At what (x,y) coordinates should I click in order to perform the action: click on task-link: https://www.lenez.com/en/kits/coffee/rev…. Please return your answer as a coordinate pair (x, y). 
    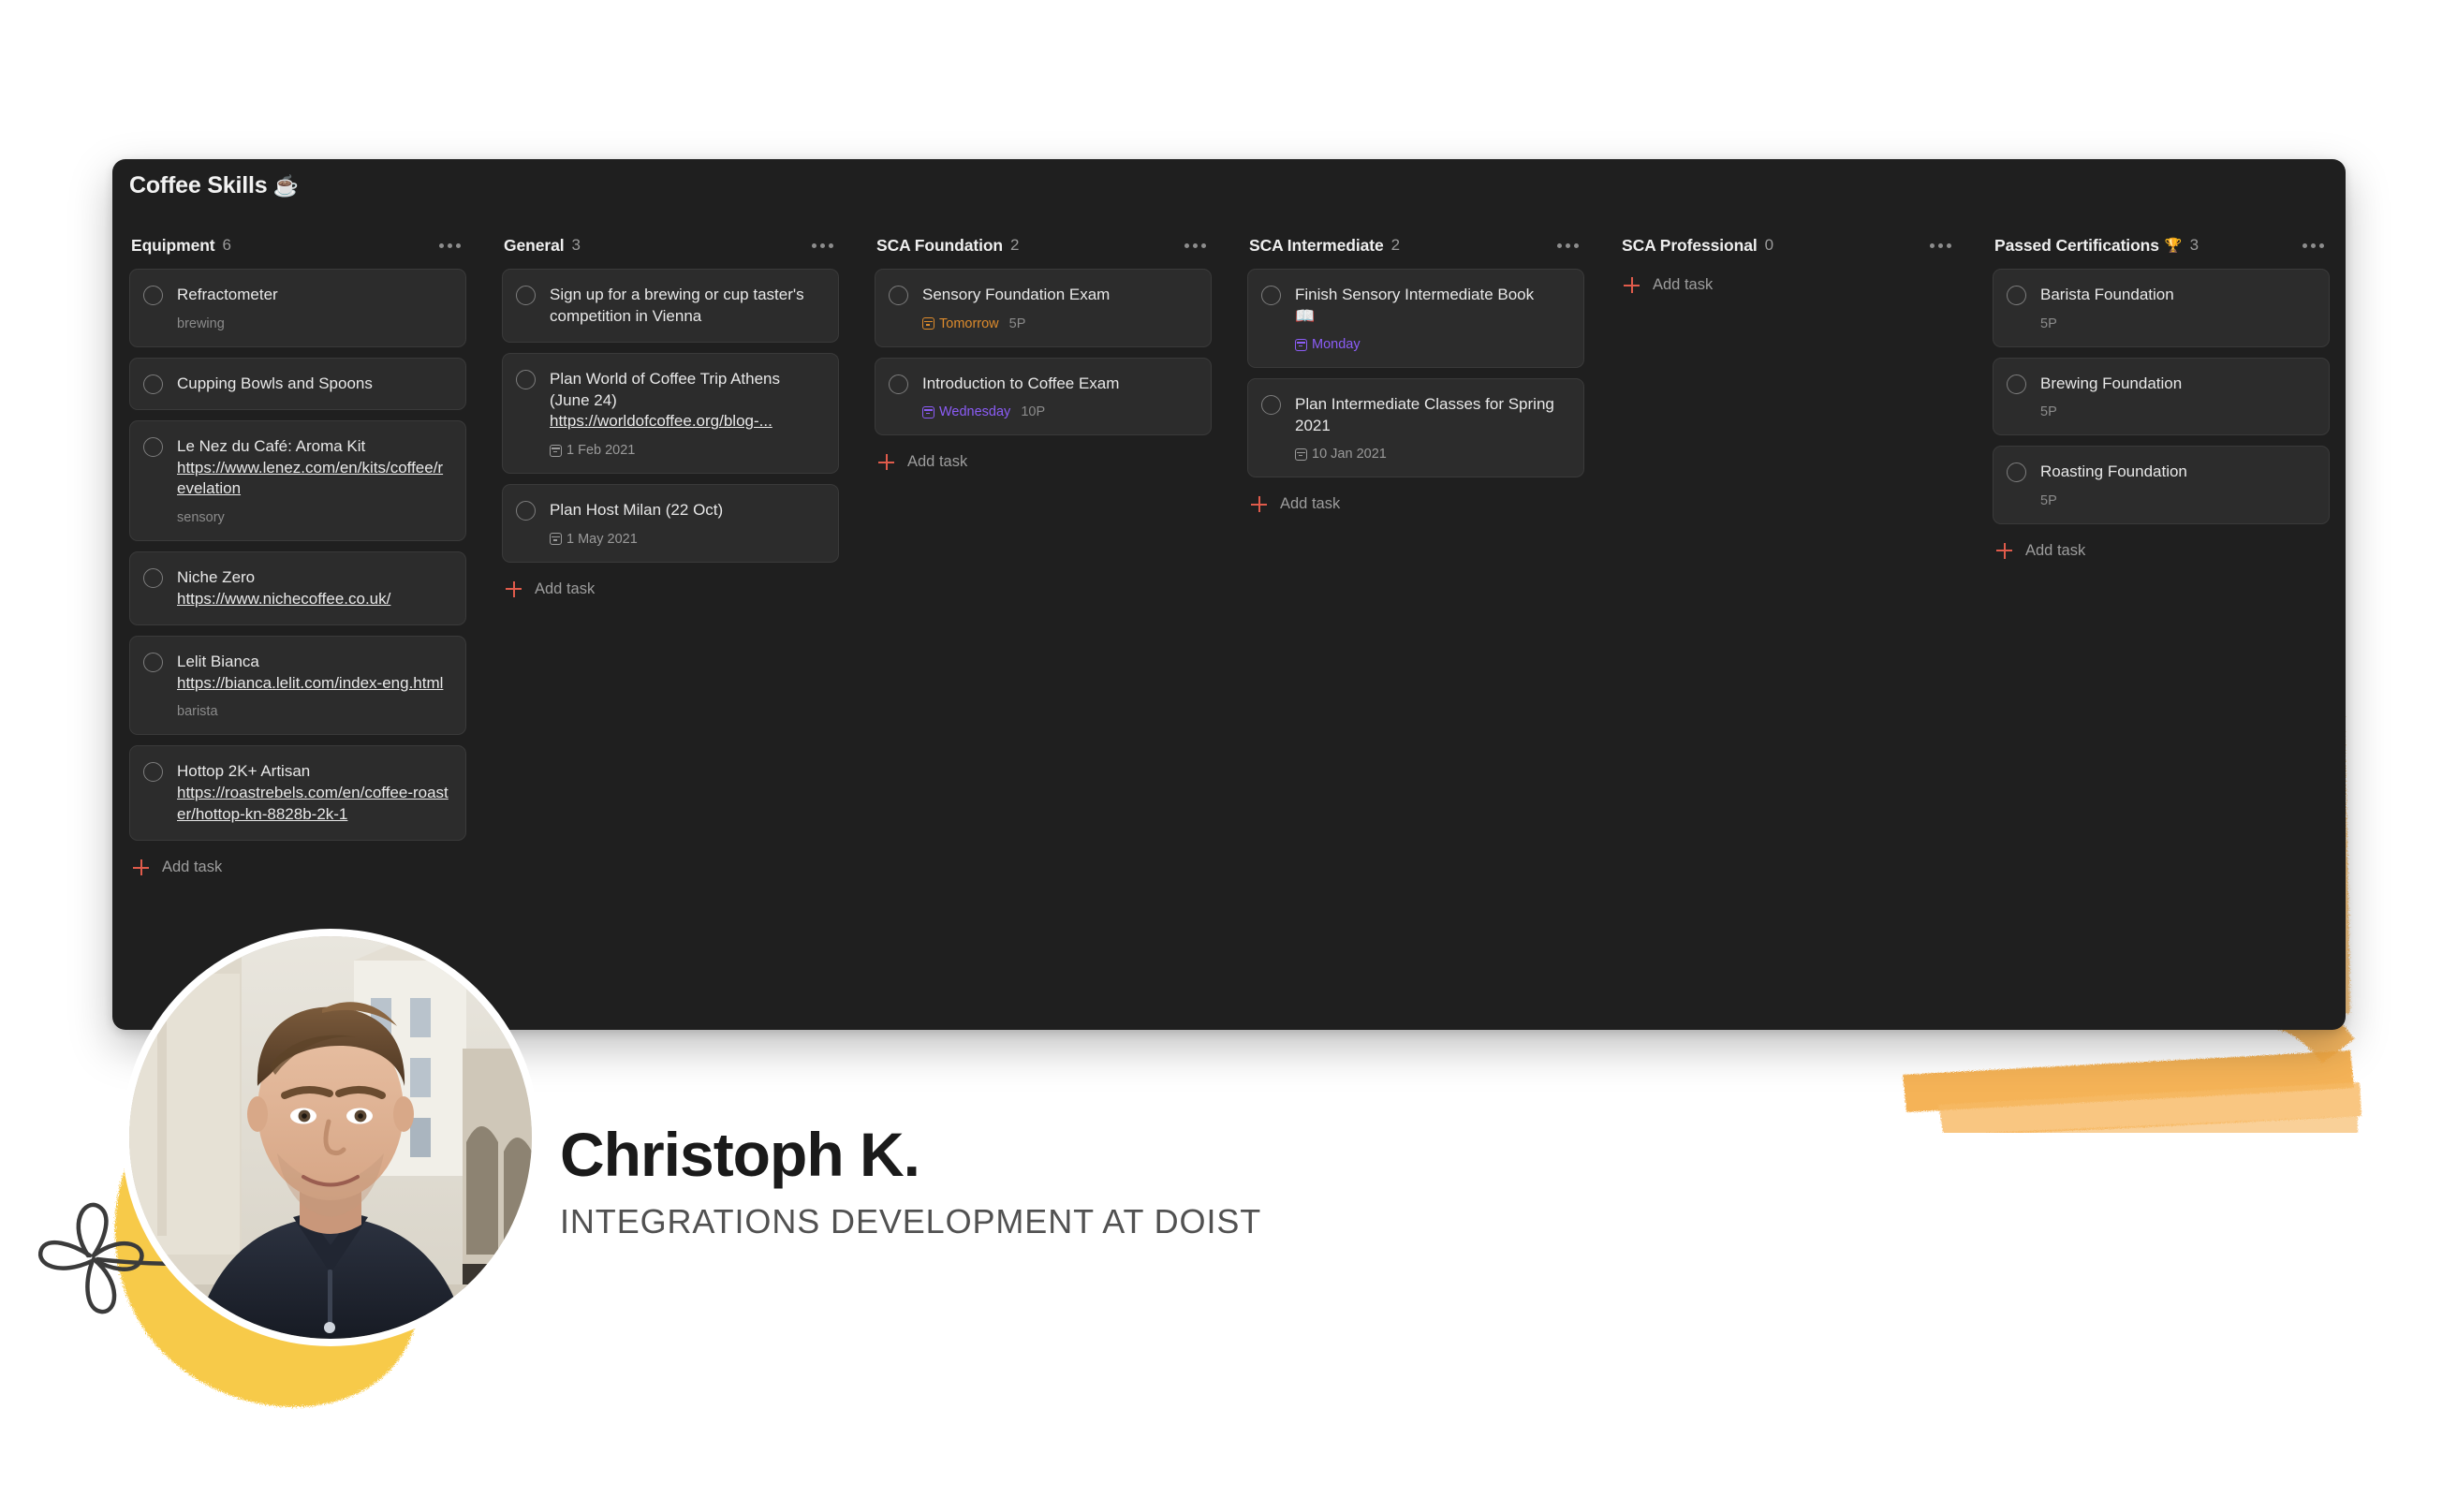
    Looking at the image, I should click on (313, 479).